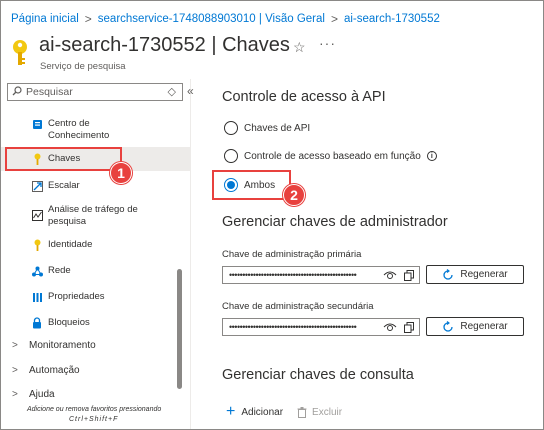 The image size is (544, 430). Describe the element at coordinates (121, 173) in the screenshot. I see `step-badge-1: 1` at that location.